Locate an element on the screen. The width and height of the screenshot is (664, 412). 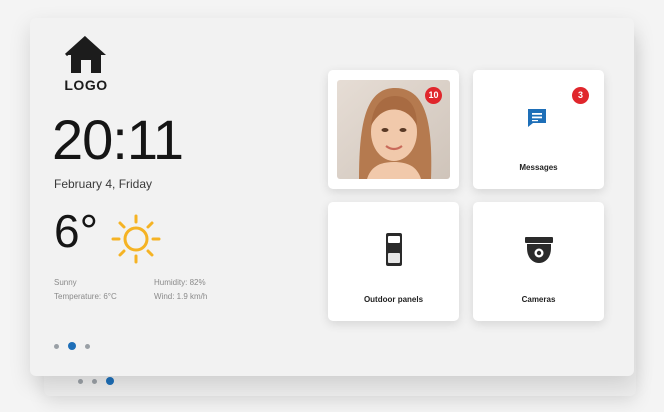
messages-tile: 3 Messages is located at coordinates (538, 129).